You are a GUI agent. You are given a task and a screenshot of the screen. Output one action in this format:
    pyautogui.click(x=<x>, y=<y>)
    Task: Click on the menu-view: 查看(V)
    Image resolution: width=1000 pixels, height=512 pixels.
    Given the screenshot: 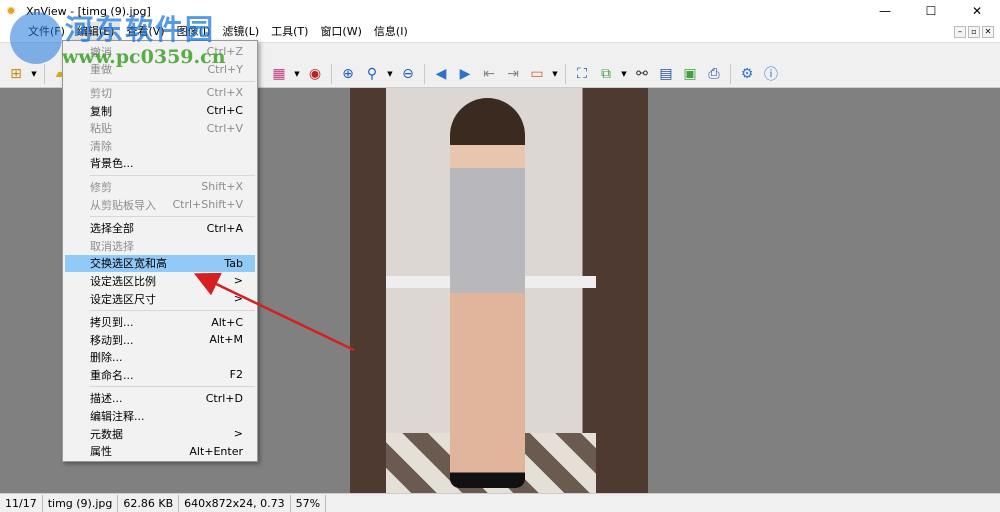 What is the action you would take?
    pyautogui.click(x=145, y=32)
    